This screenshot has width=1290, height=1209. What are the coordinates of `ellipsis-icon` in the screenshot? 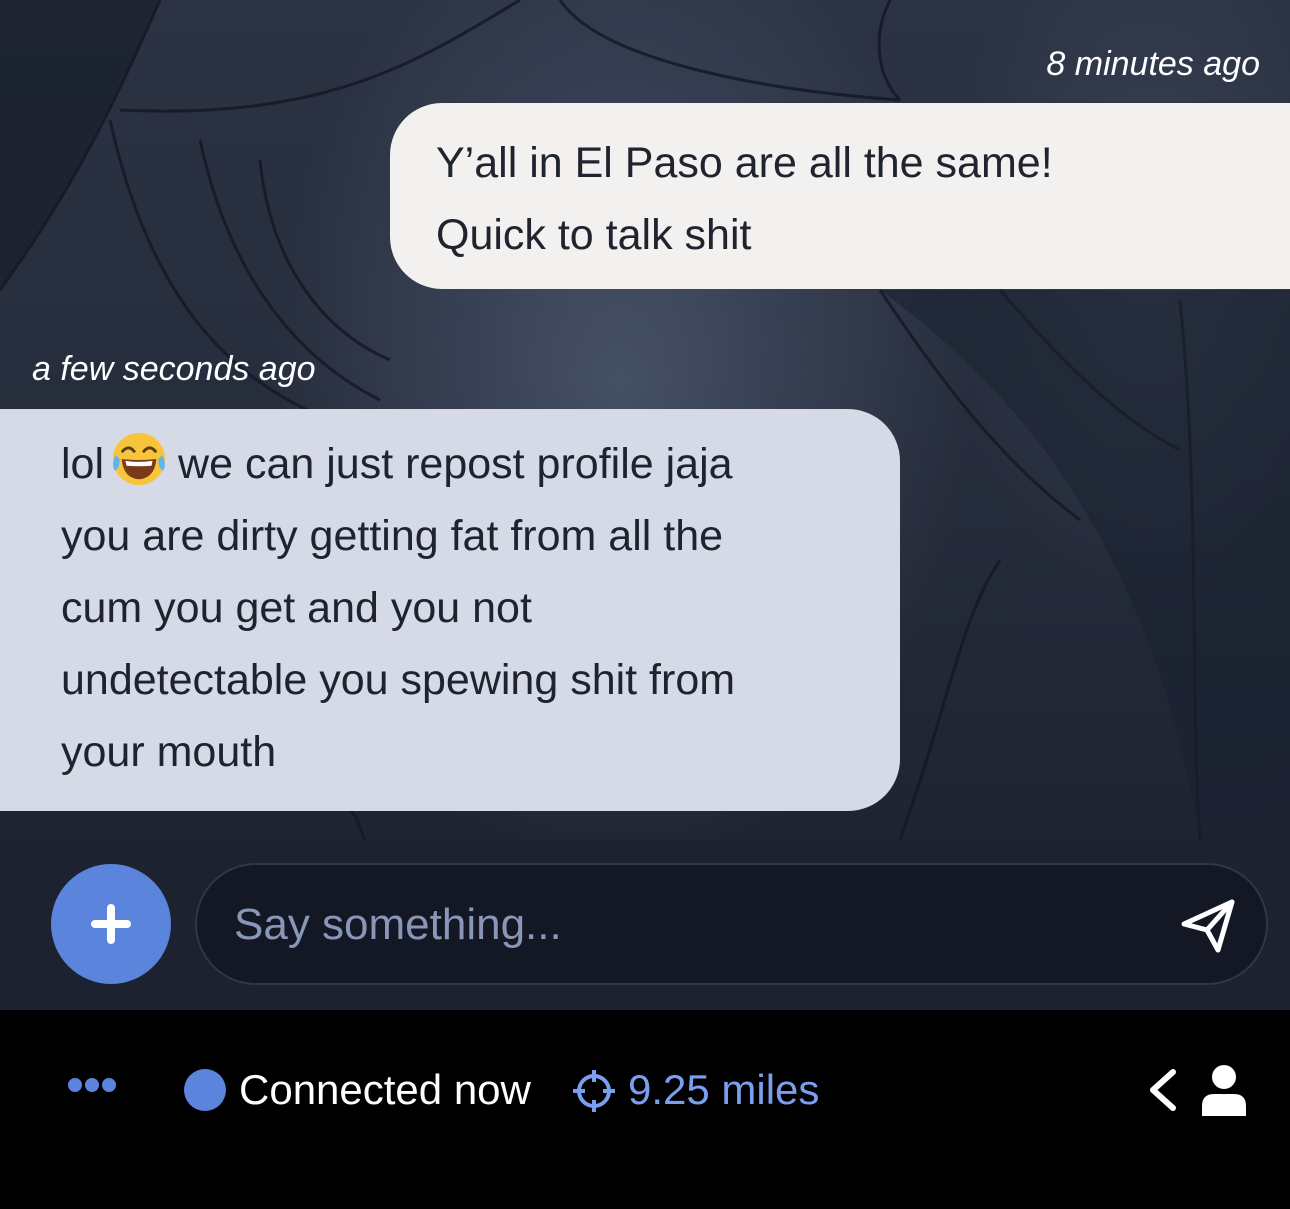 It's located at (92, 1085).